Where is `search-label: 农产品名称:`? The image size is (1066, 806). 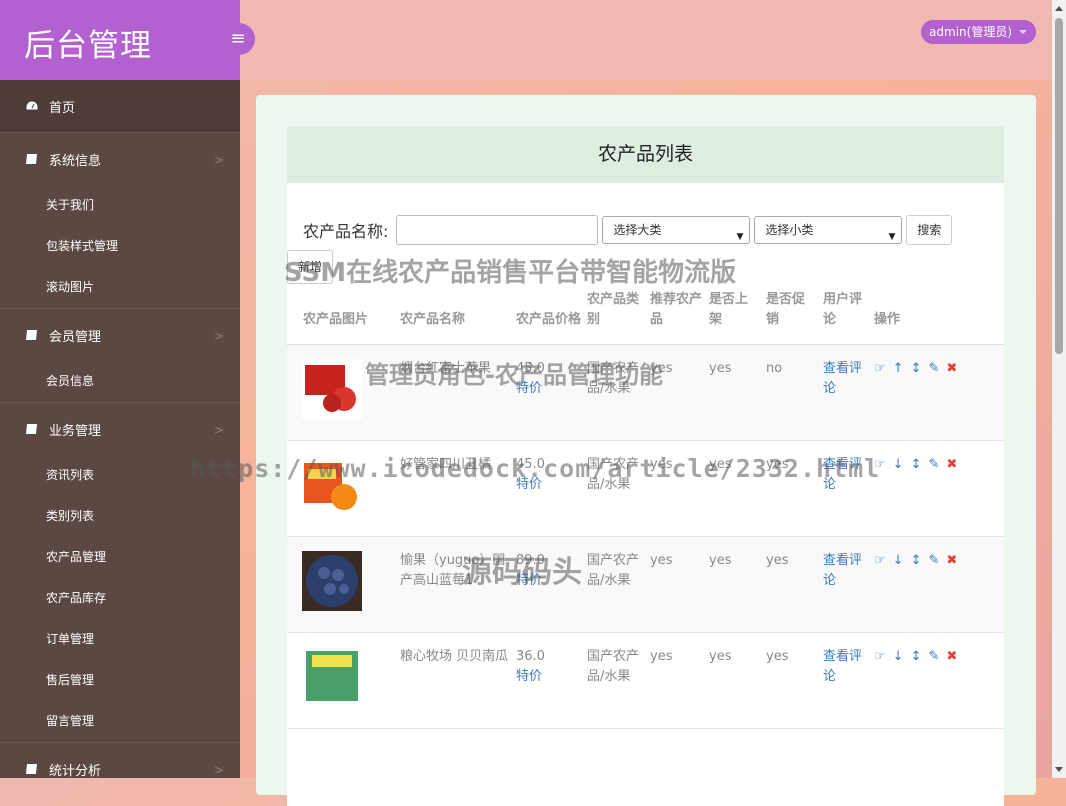 search-label: 农产品名称: is located at coordinates (346, 231).